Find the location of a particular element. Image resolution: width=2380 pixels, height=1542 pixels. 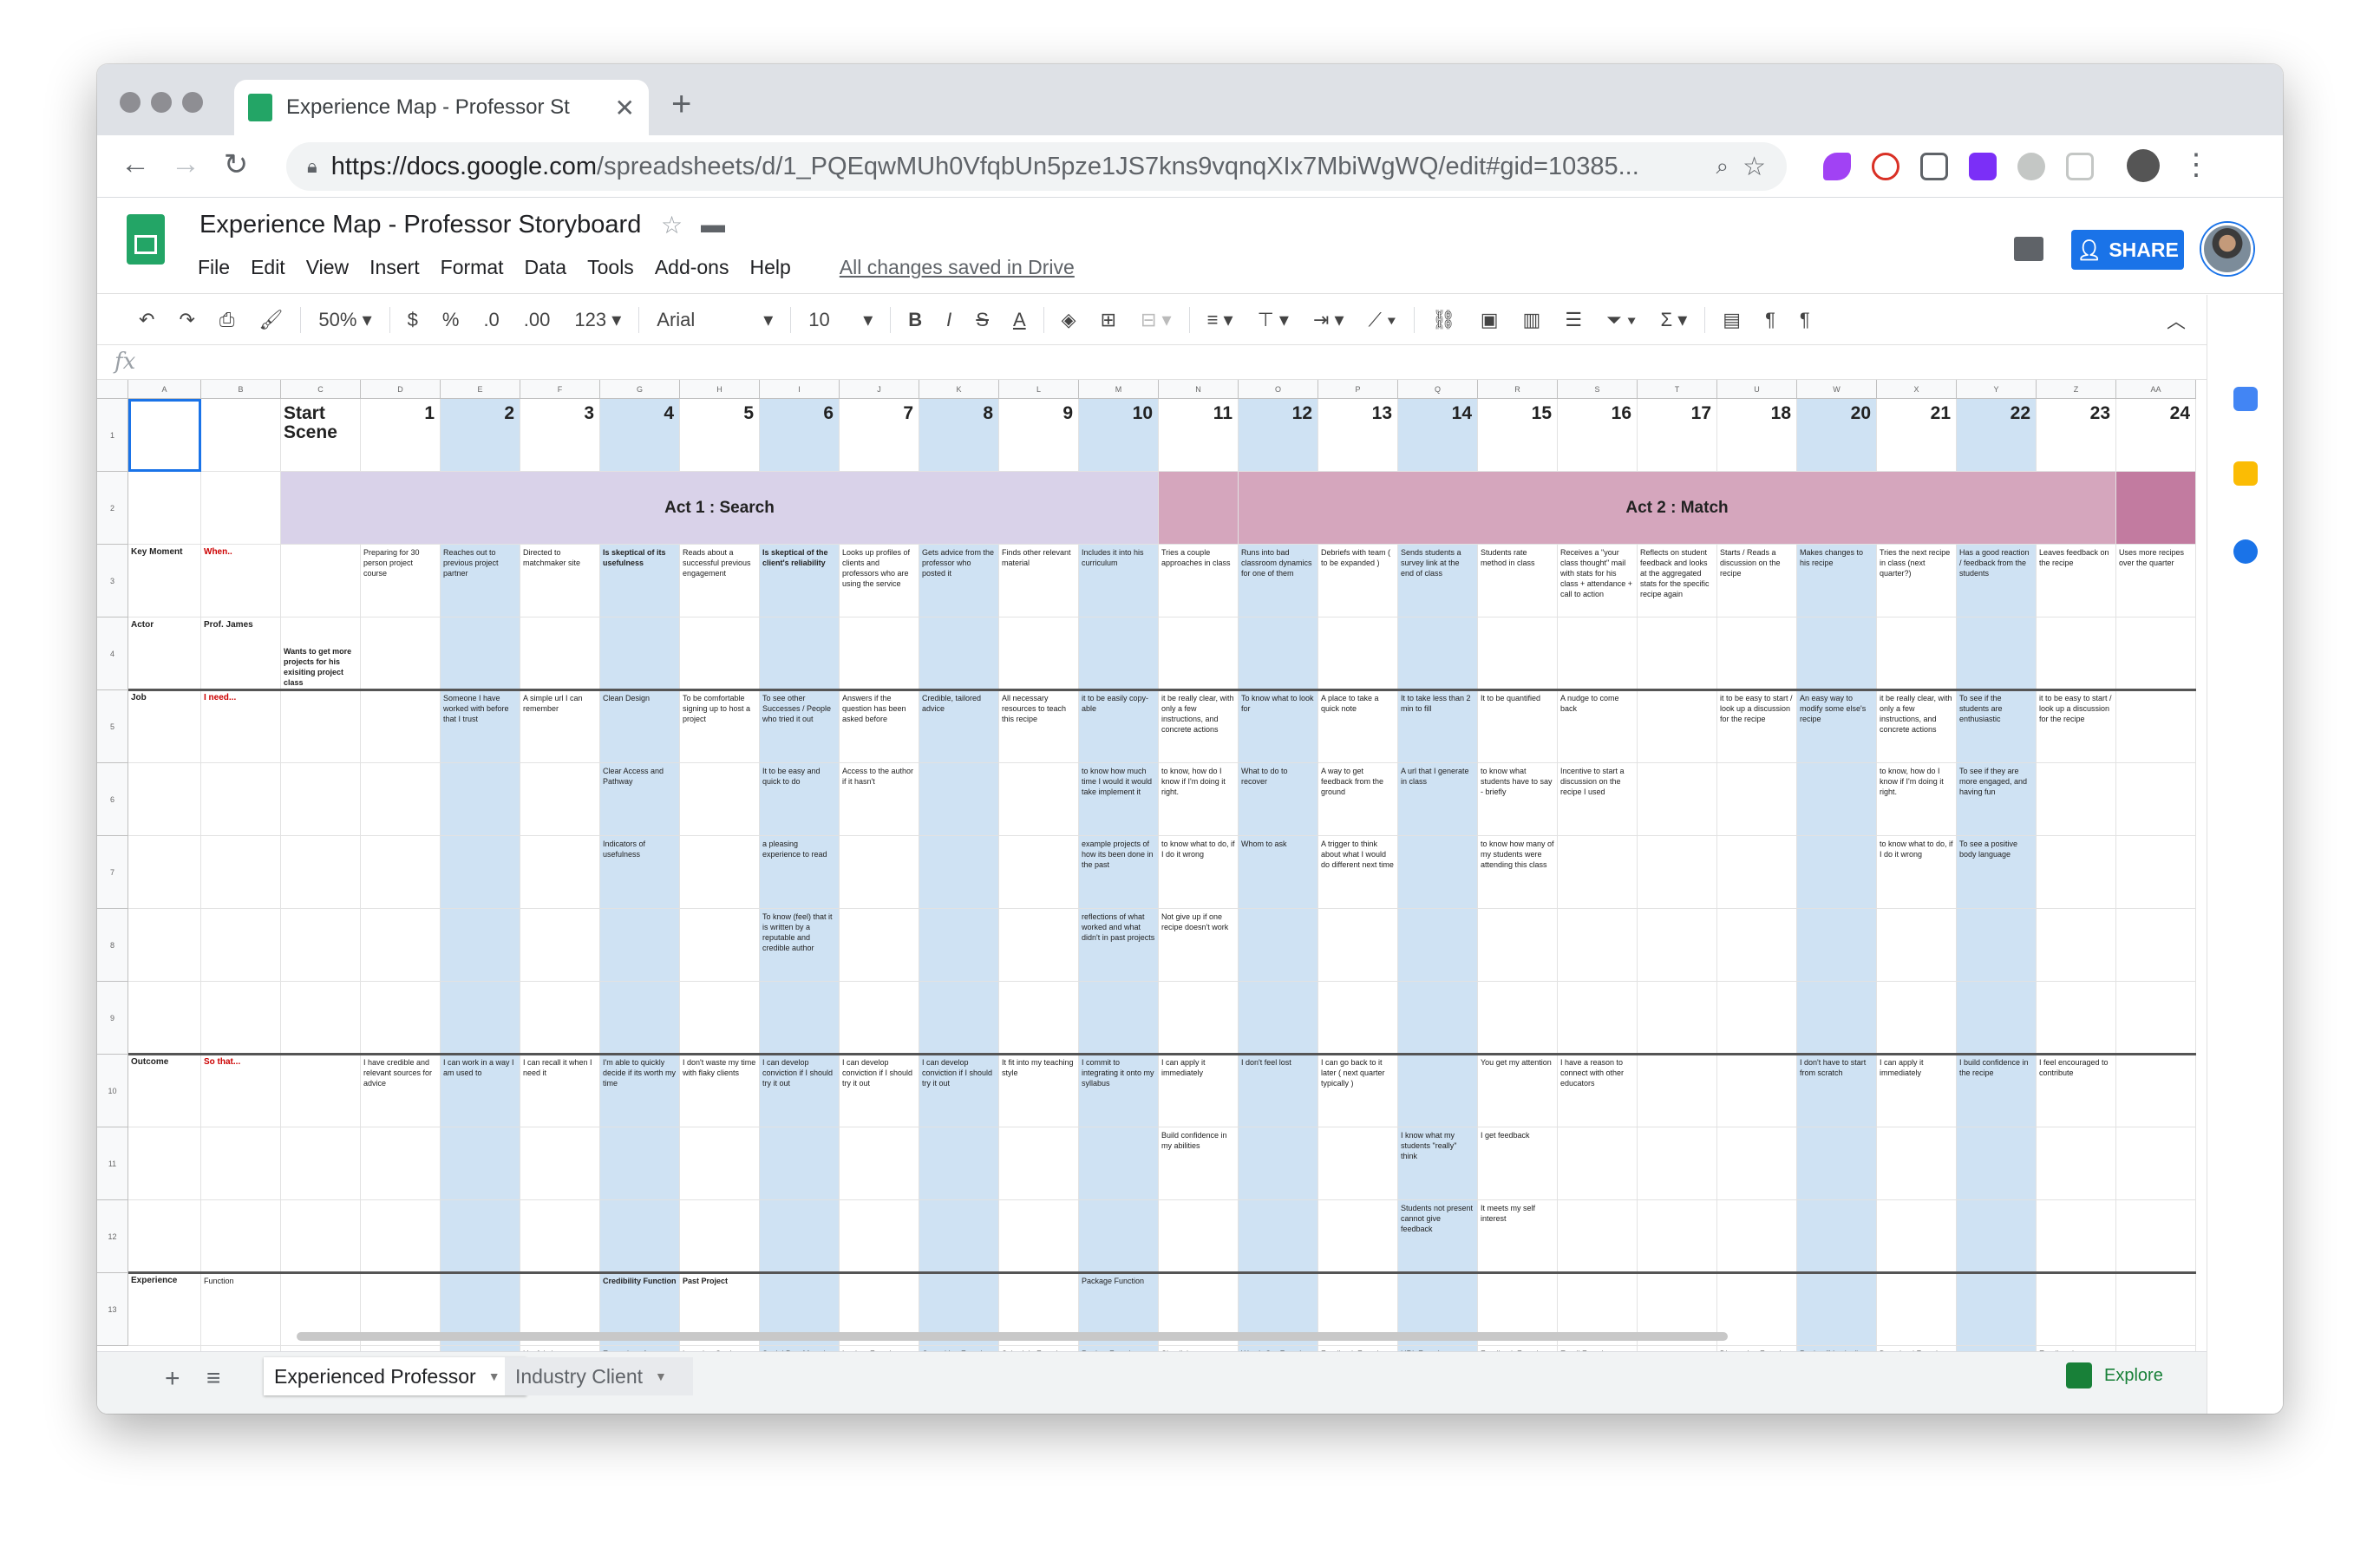

jobs-r6-cell: What to do to recover is located at coordinates (1278, 799).